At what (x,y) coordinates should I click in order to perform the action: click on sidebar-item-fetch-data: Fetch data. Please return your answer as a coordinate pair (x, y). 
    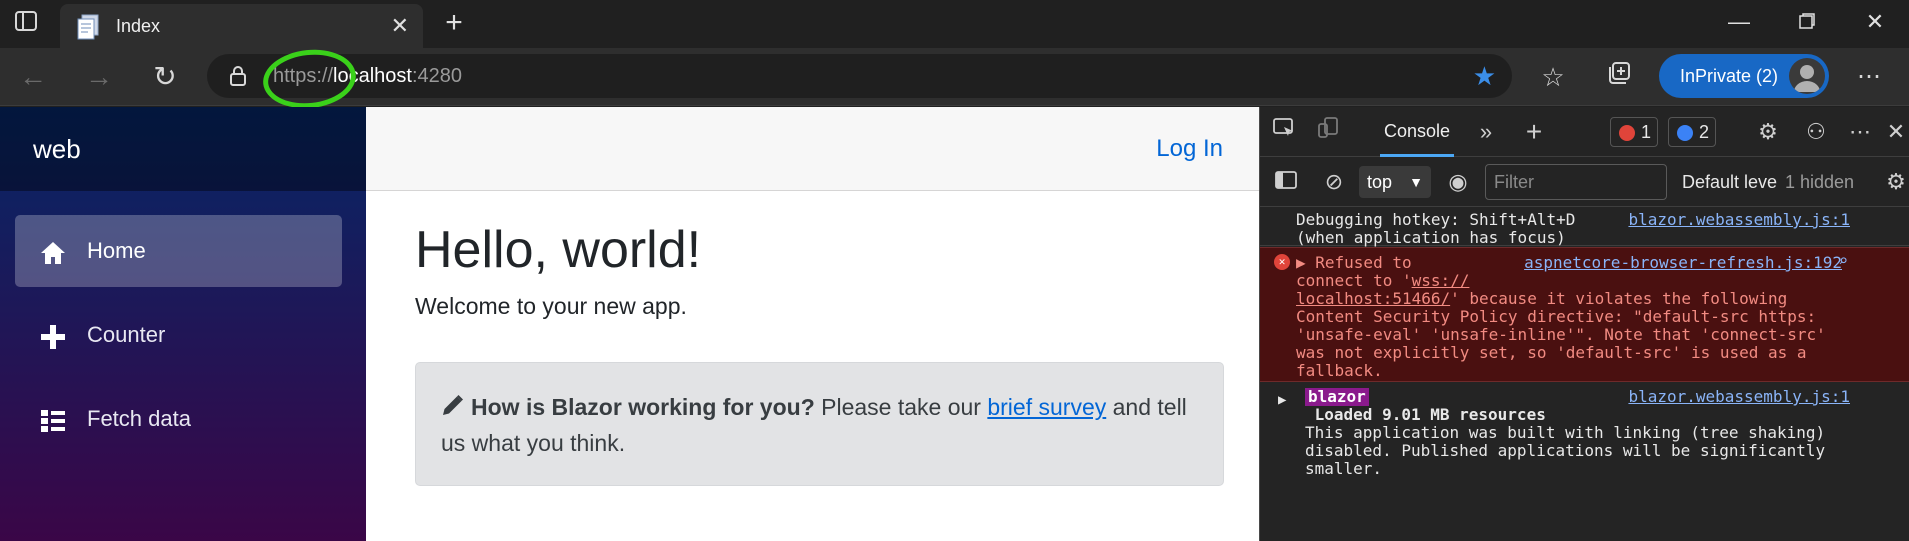
    Looking at the image, I should click on (178, 419).